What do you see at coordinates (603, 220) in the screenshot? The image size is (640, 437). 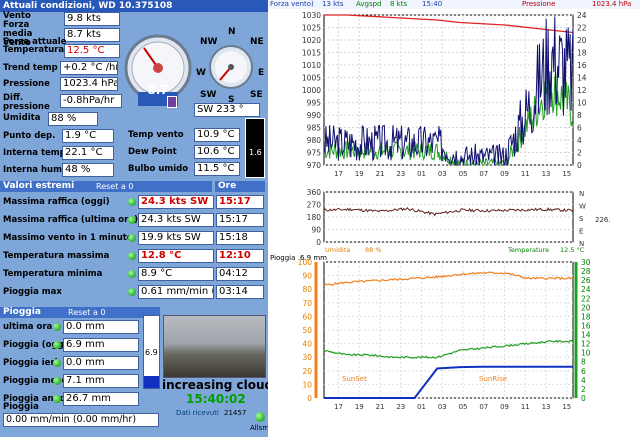 I see `direction-value: 226.` at bounding box center [603, 220].